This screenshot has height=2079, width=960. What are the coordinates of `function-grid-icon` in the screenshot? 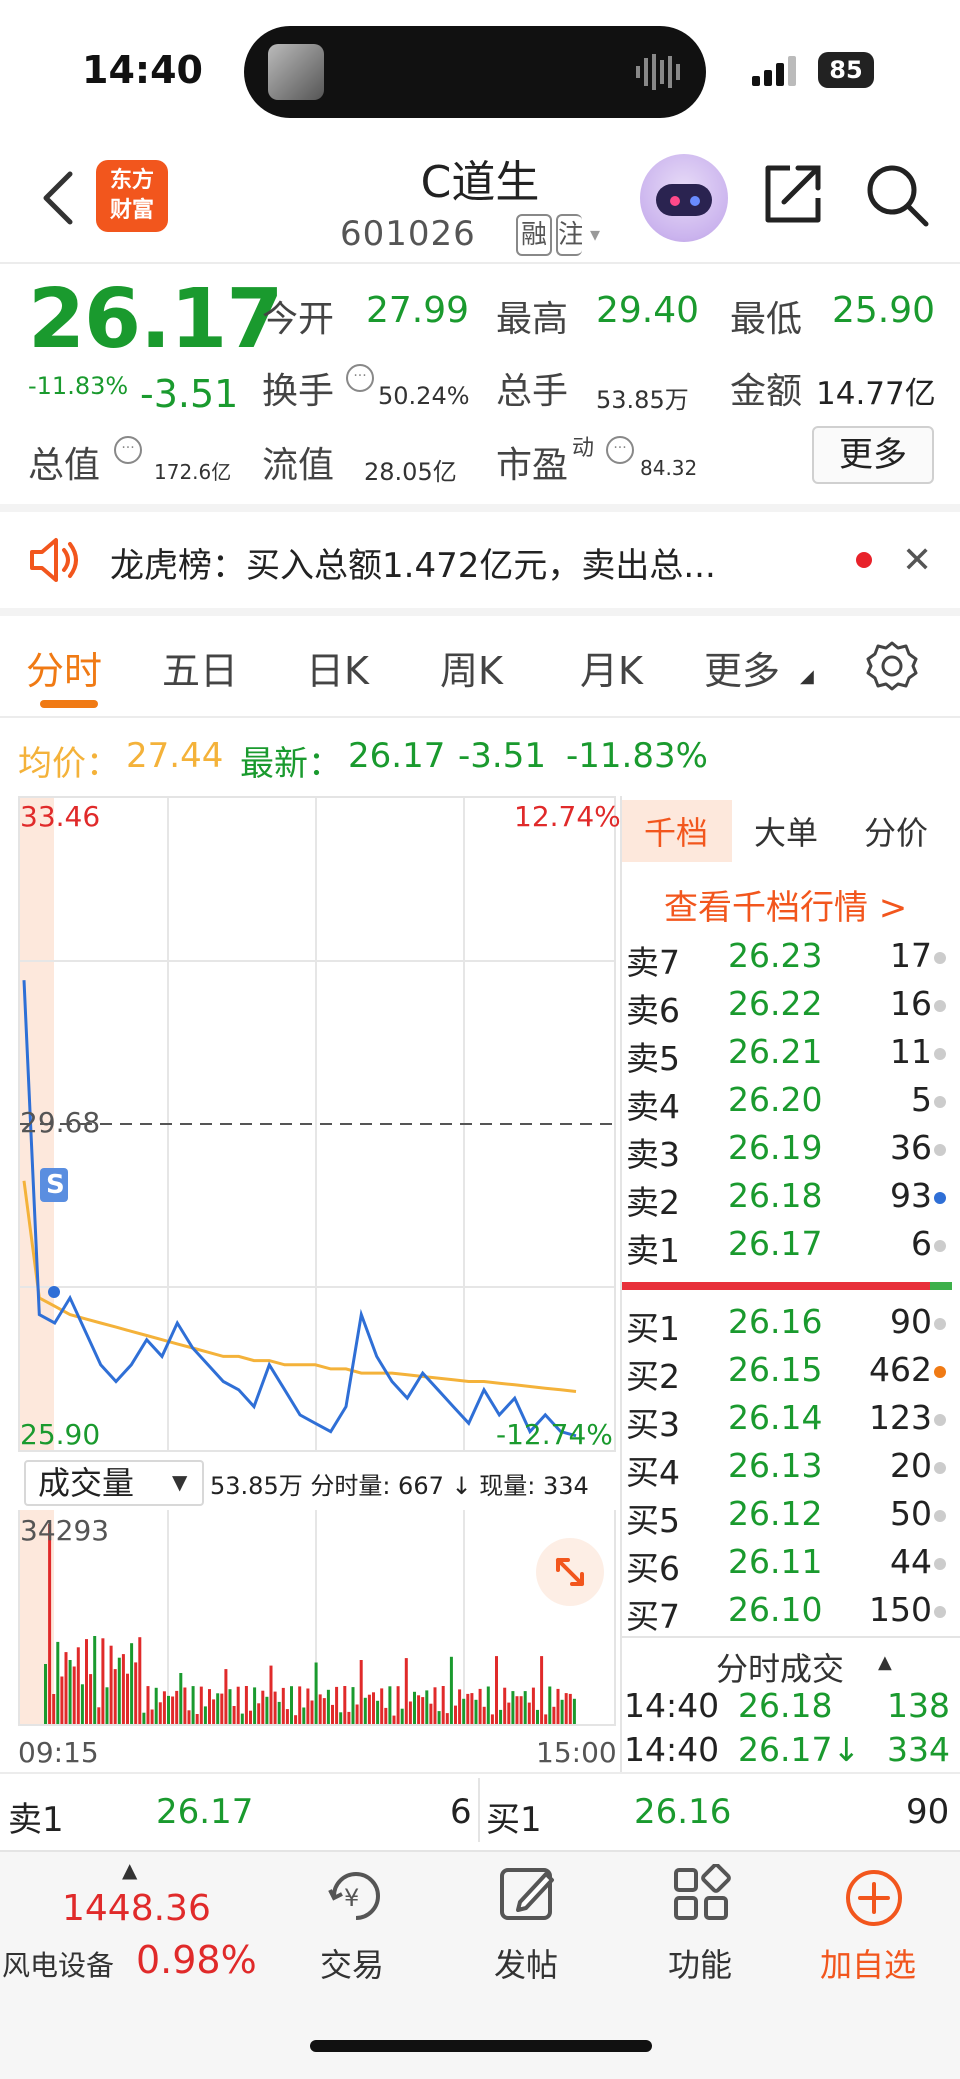 It's located at (702, 1894).